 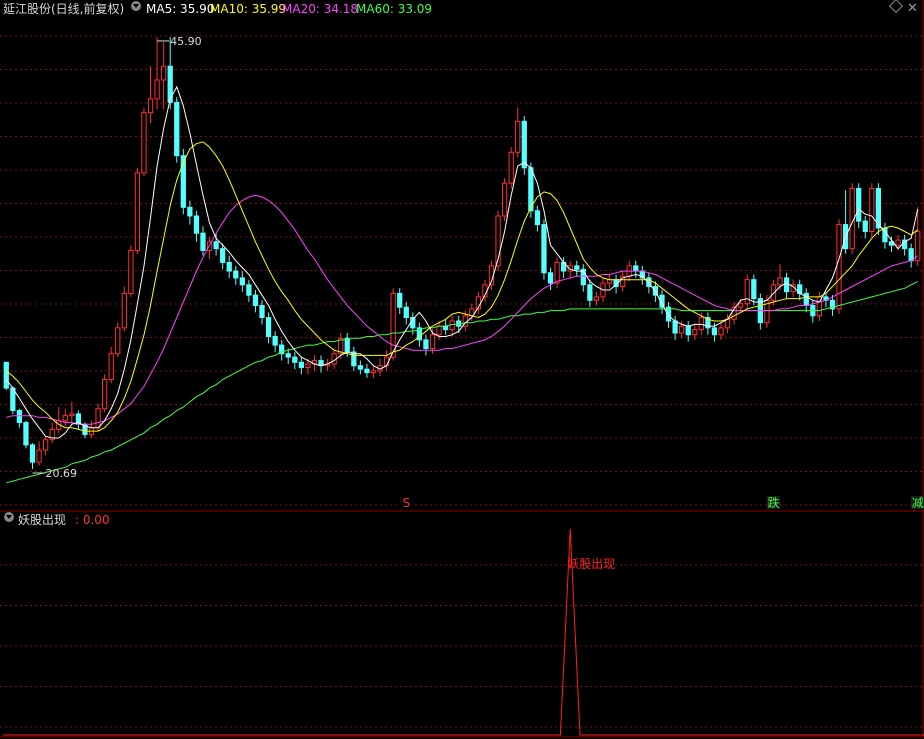 I want to click on close-icon: ✕, so click(x=912, y=9).